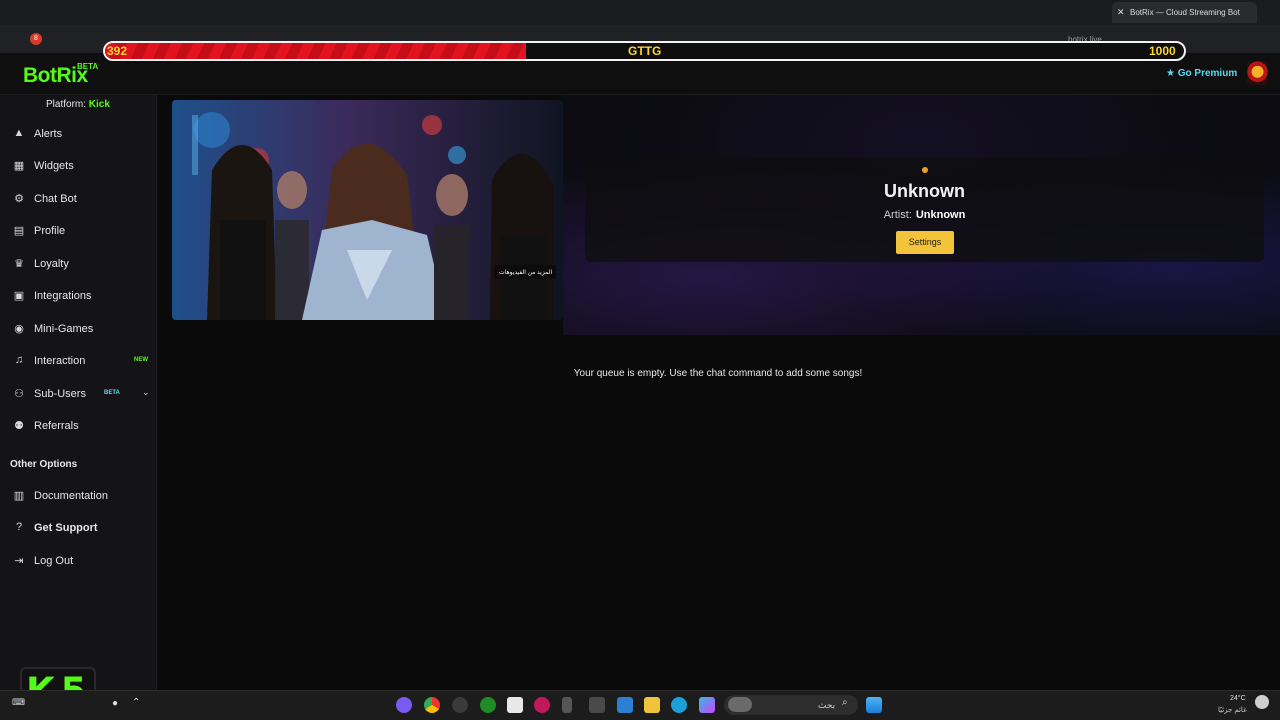 This screenshot has width=1280, height=720. I want to click on sidebar-item-log-out: ⇥ Log Out, so click(78, 561).